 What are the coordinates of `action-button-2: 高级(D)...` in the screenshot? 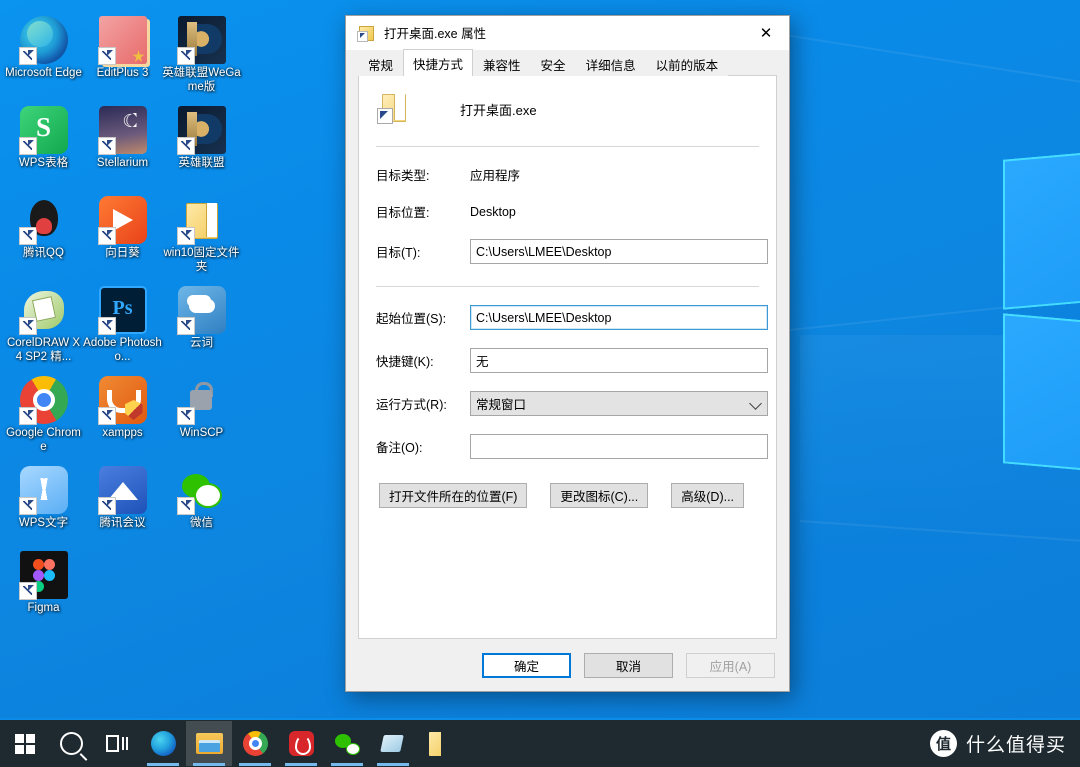 It's located at (708, 495).